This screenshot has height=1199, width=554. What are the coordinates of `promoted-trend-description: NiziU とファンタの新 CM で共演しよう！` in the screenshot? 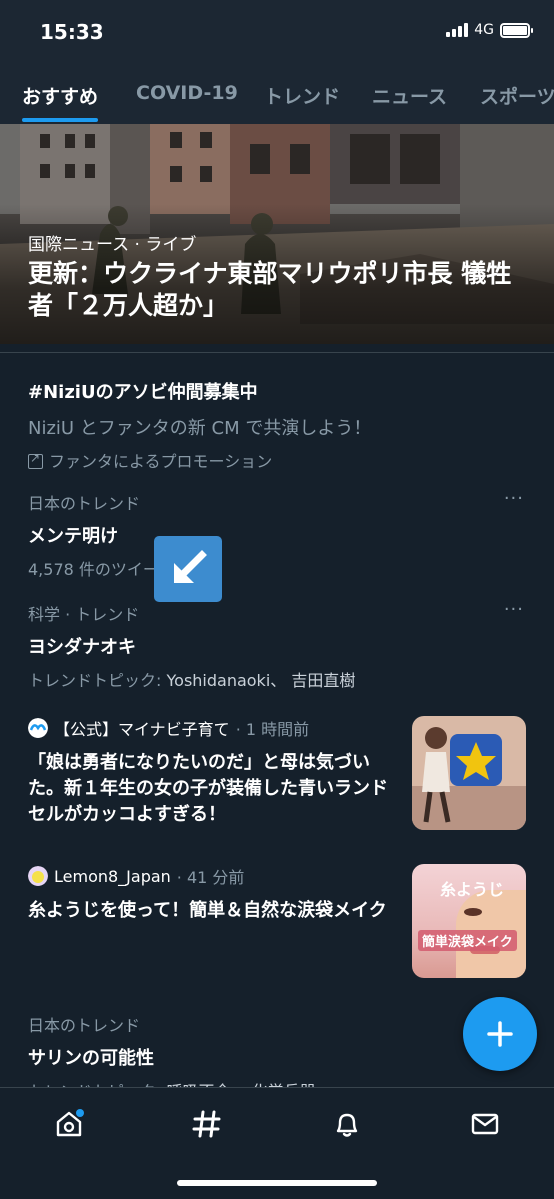 It's located at (200, 428).